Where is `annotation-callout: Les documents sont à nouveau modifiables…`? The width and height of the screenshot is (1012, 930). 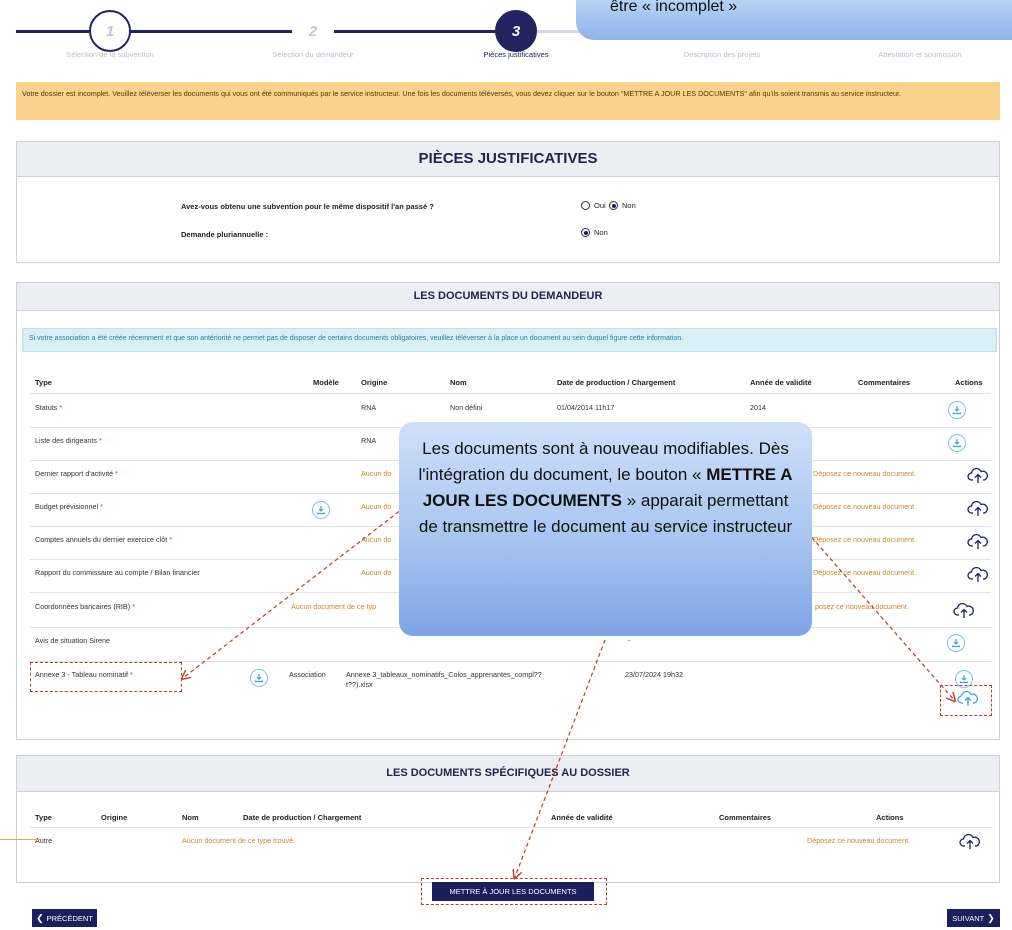 annotation-callout: Les documents sont à nouveau modifiables… is located at coordinates (605, 529).